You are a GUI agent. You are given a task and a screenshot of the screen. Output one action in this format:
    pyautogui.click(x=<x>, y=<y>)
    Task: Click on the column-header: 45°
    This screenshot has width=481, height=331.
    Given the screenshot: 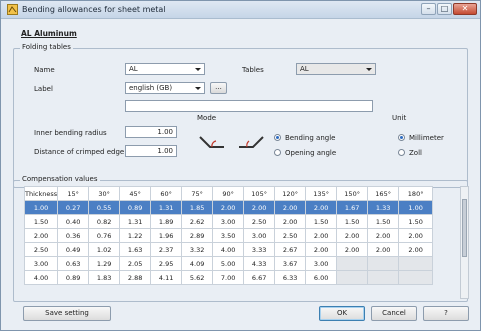 What is the action you would take?
    pyautogui.click(x=135, y=193)
    